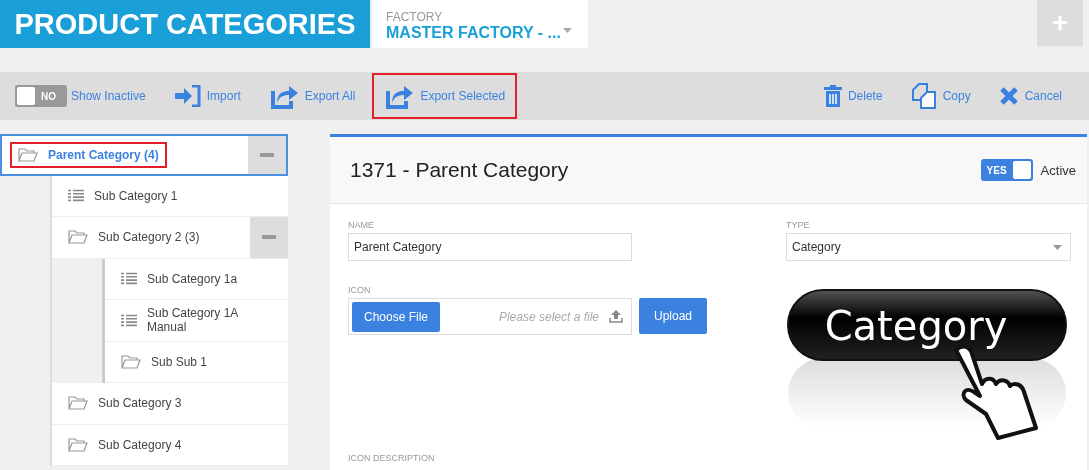 This screenshot has width=1089, height=470. I want to click on field-label: ICON, so click(360, 290).